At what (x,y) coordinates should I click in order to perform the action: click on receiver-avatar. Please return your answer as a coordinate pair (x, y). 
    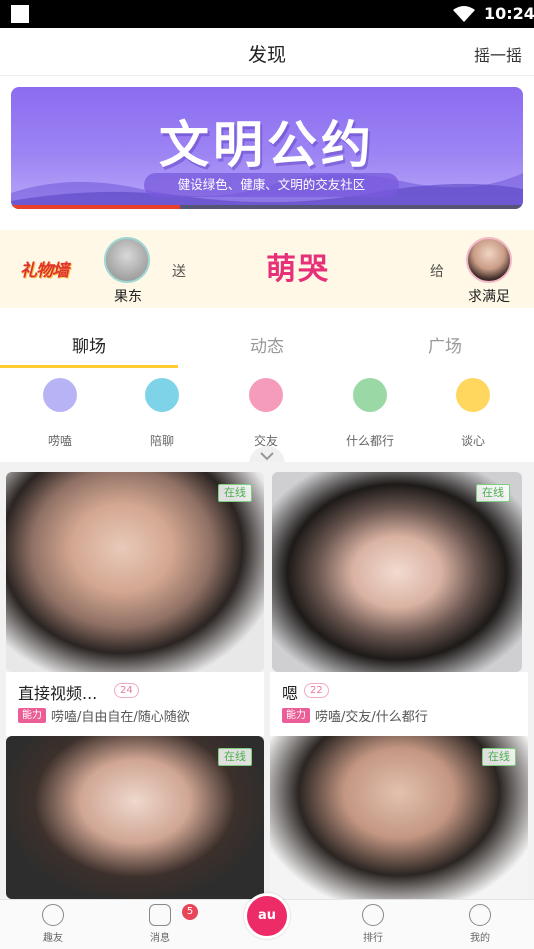
    Looking at the image, I should click on (489, 260).